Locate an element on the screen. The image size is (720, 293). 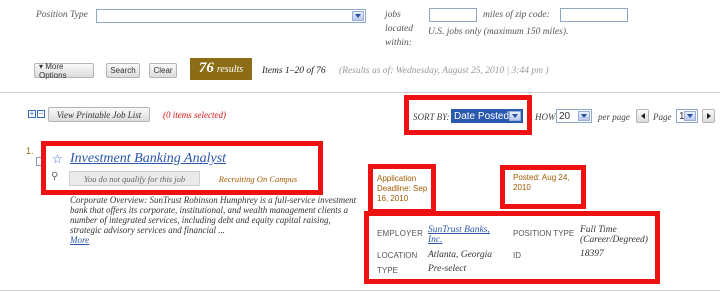
page-select: 1 is located at coordinates (687, 116).